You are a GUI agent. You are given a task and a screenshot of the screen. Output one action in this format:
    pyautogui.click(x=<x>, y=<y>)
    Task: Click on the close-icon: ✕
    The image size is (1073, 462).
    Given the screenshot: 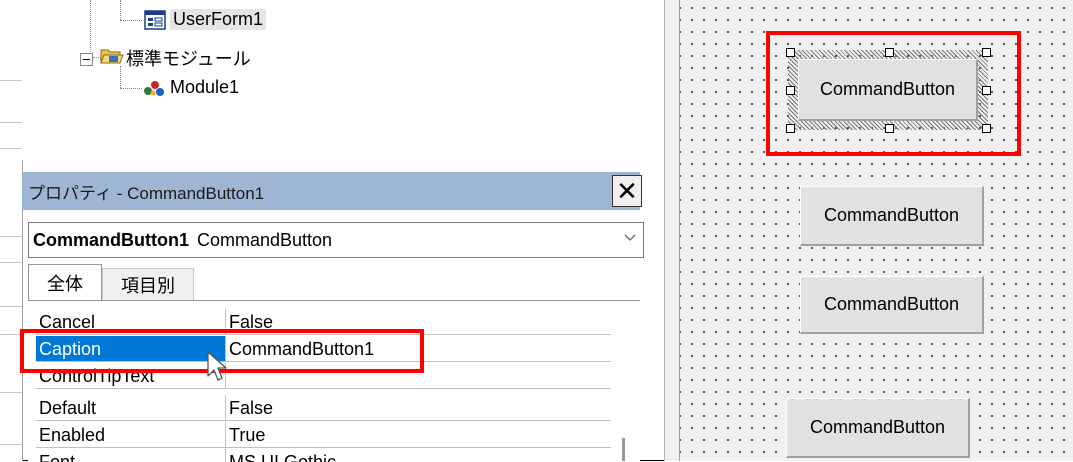 What is the action you would take?
    pyautogui.click(x=627, y=191)
    